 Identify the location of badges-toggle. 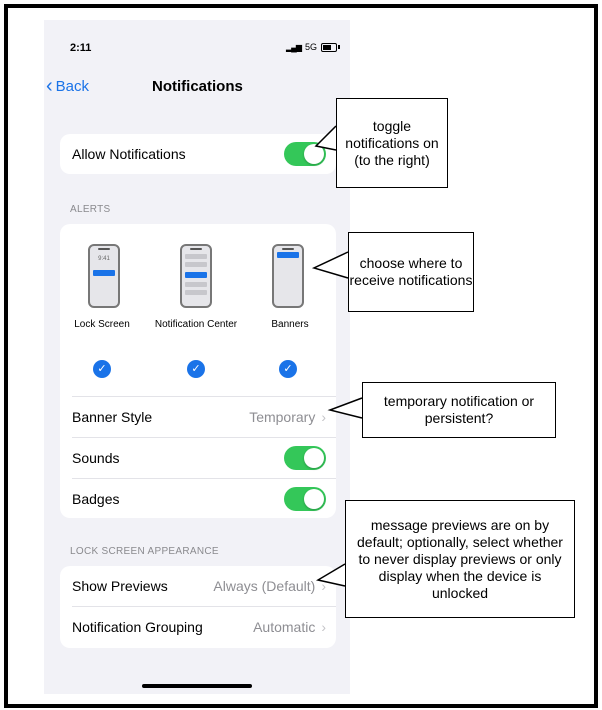
(305, 499).